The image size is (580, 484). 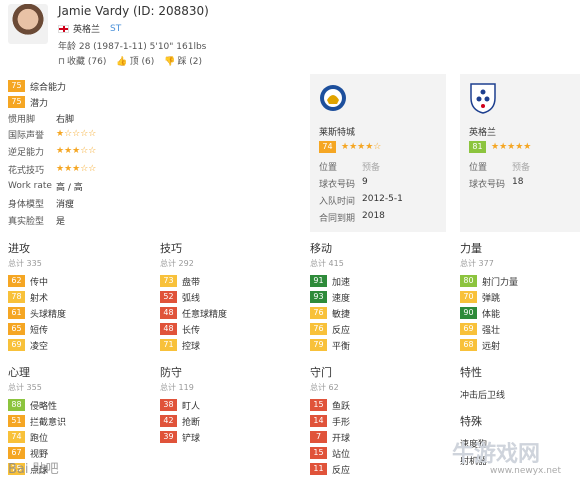 I want to click on skill-row: 70 弹跳, so click(x=489, y=297).